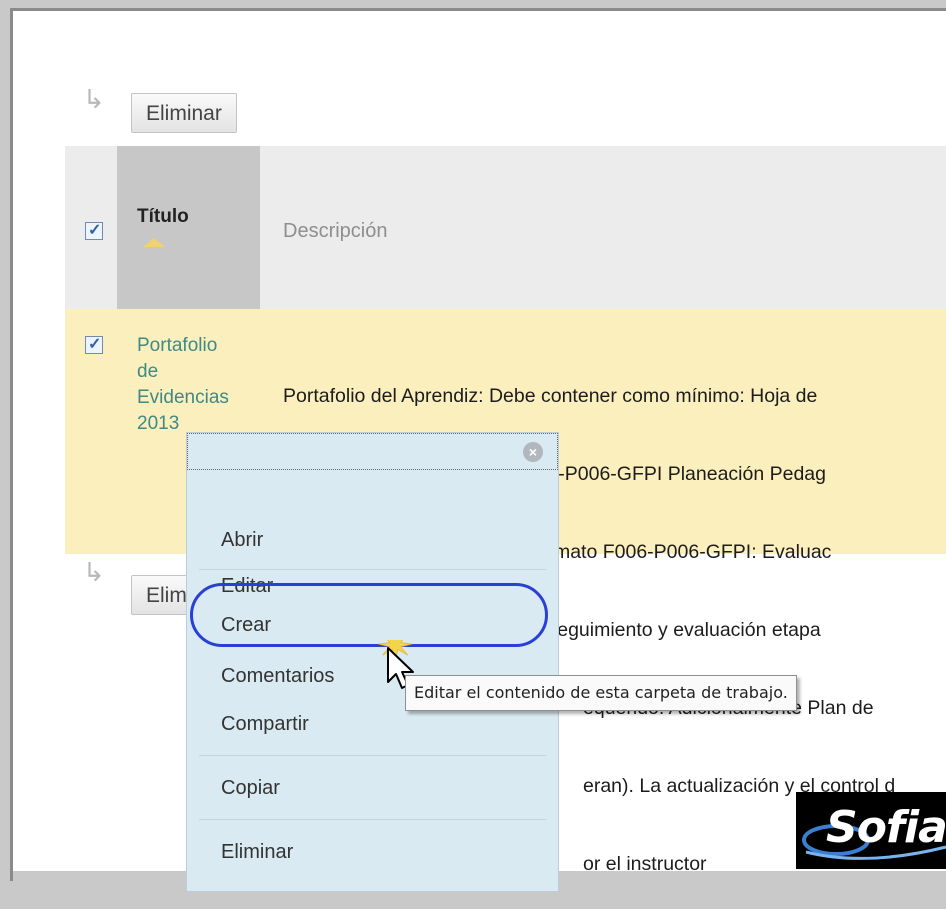 The image size is (946, 909). Describe the element at coordinates (533, 452) in the screenshot. I see `close-icon: ×` at that location.